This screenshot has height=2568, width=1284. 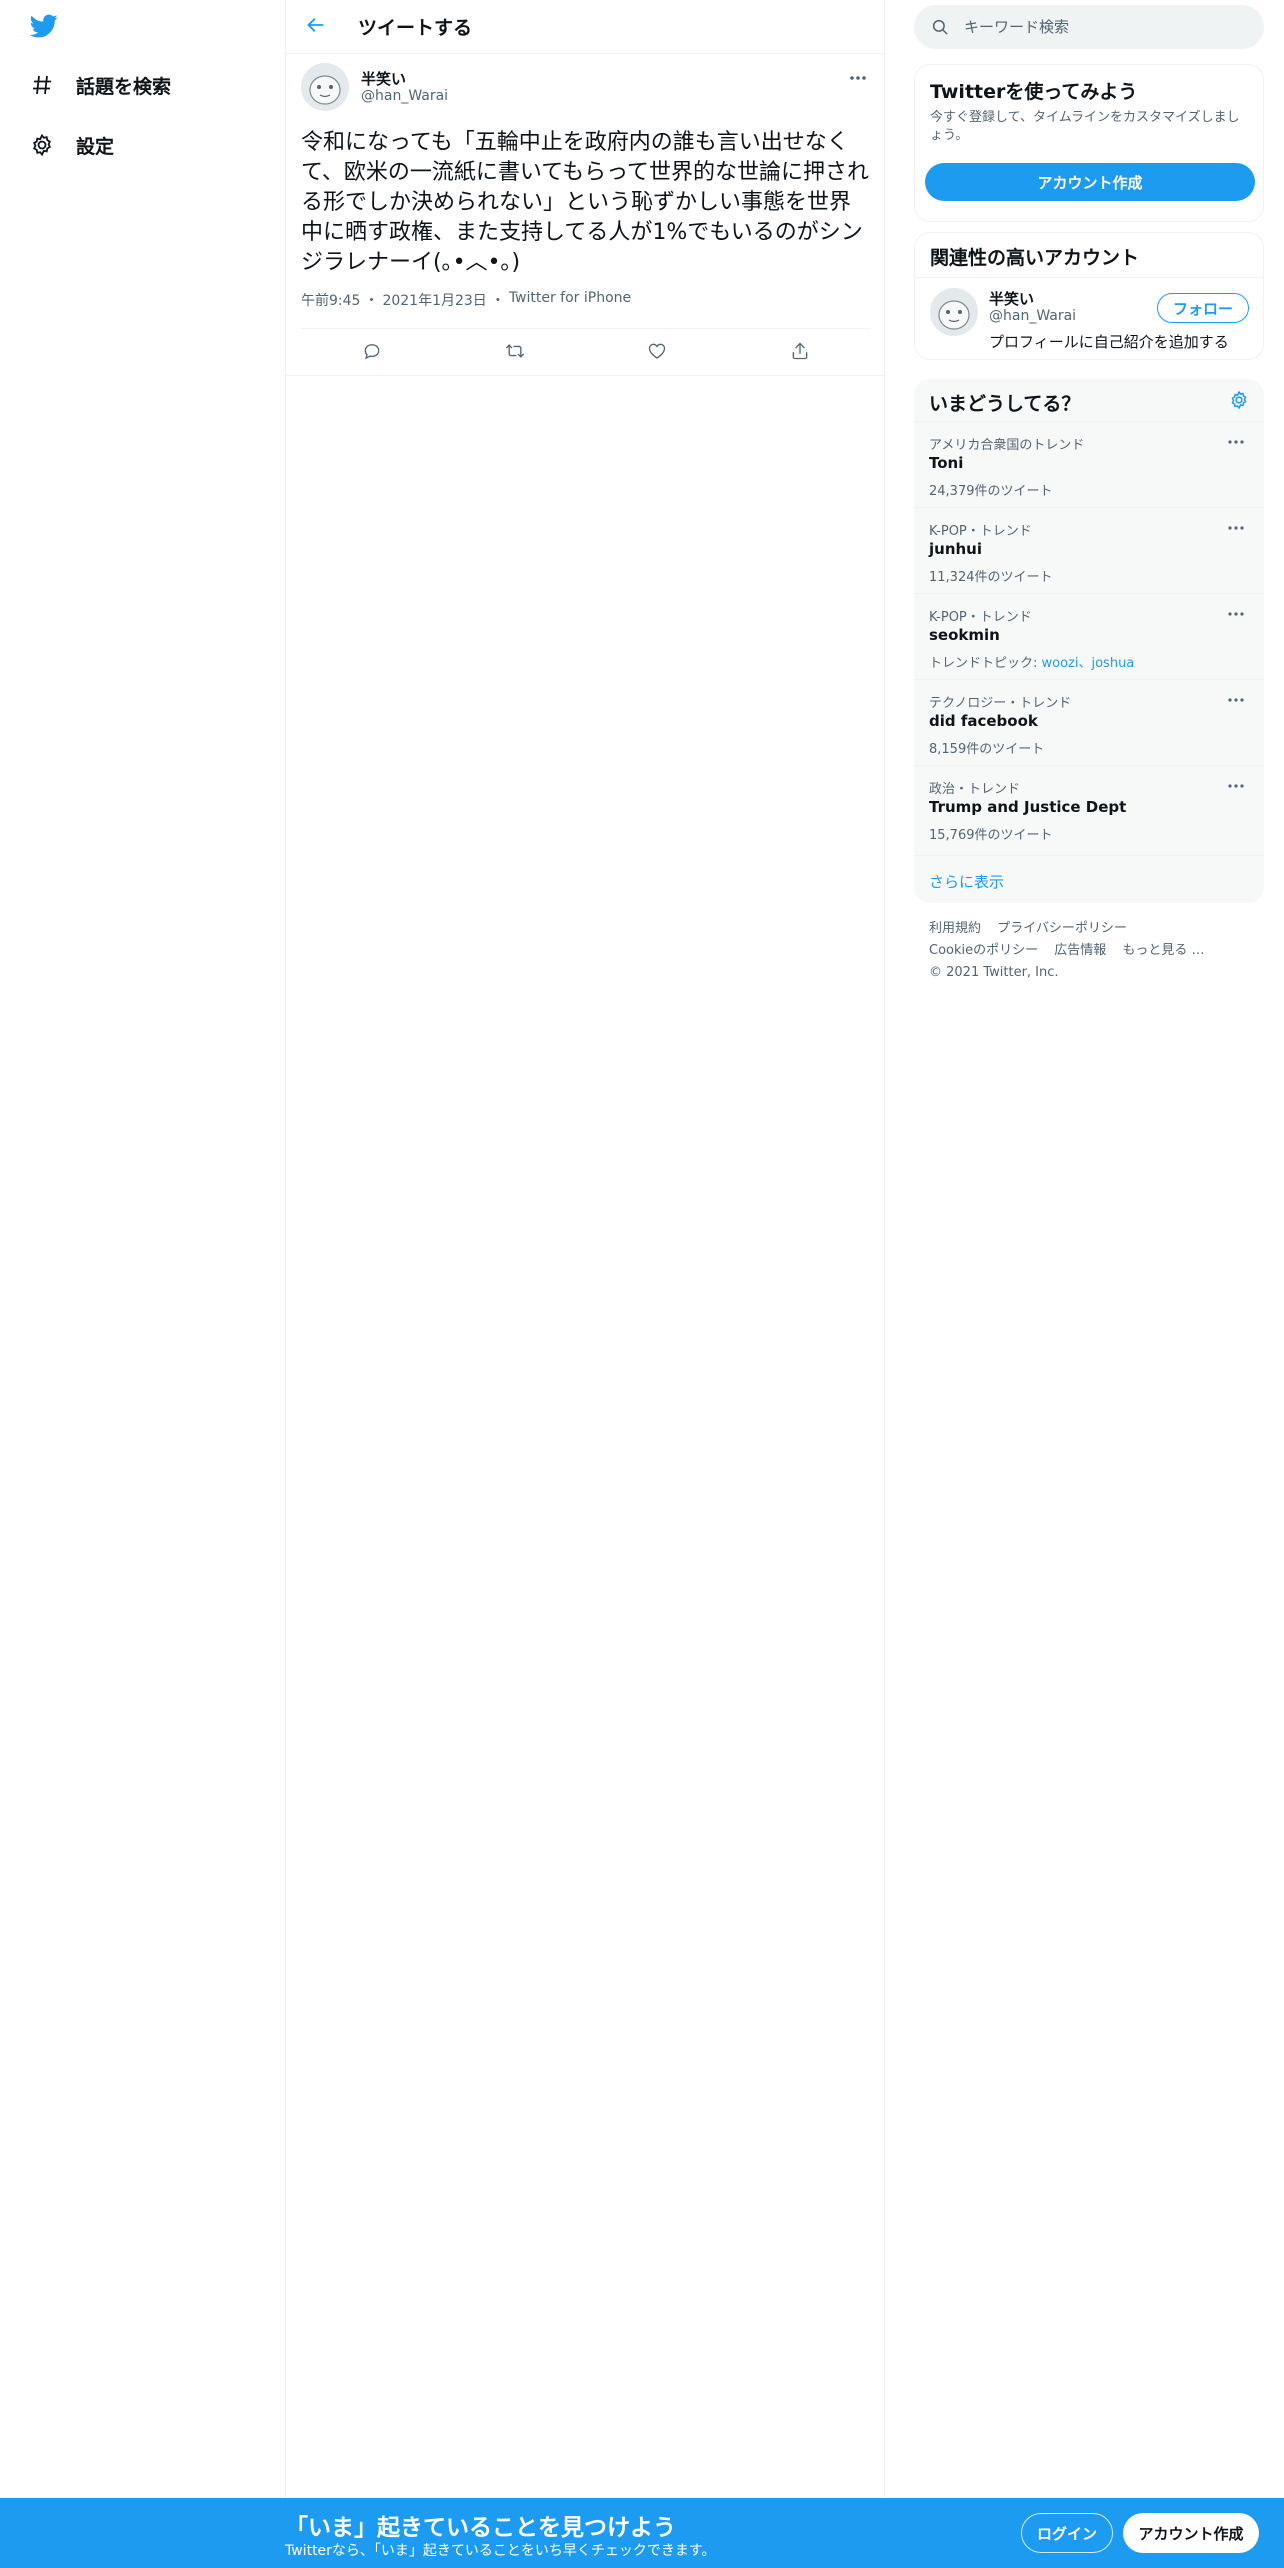 What do you see at coordinates (955, 929) in the screenshot?
I see `footer-terms-link: 利用規約` at bounding box center [955, 929].